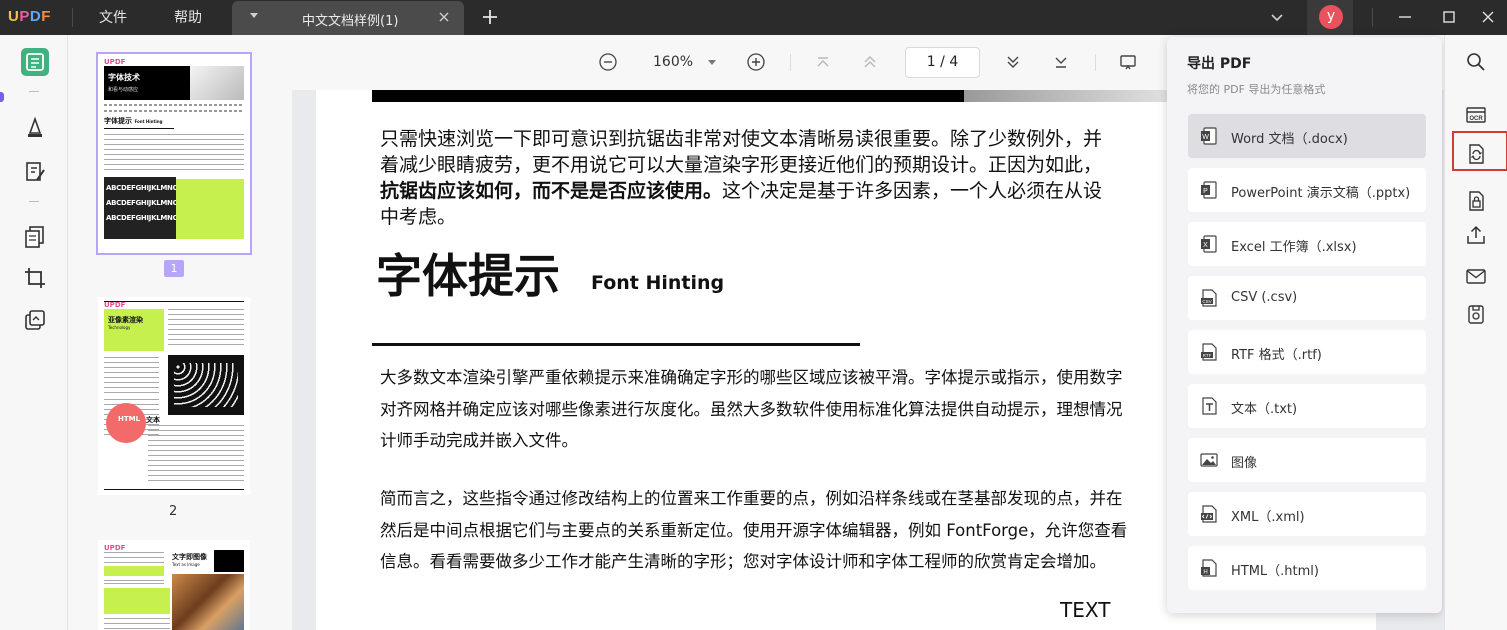 The image size is (1507, 630). What do you see at coordinates (942, 62) in the screenshot?
I see `page-number-input: 1 / 4` at bounding box center [942, 62].